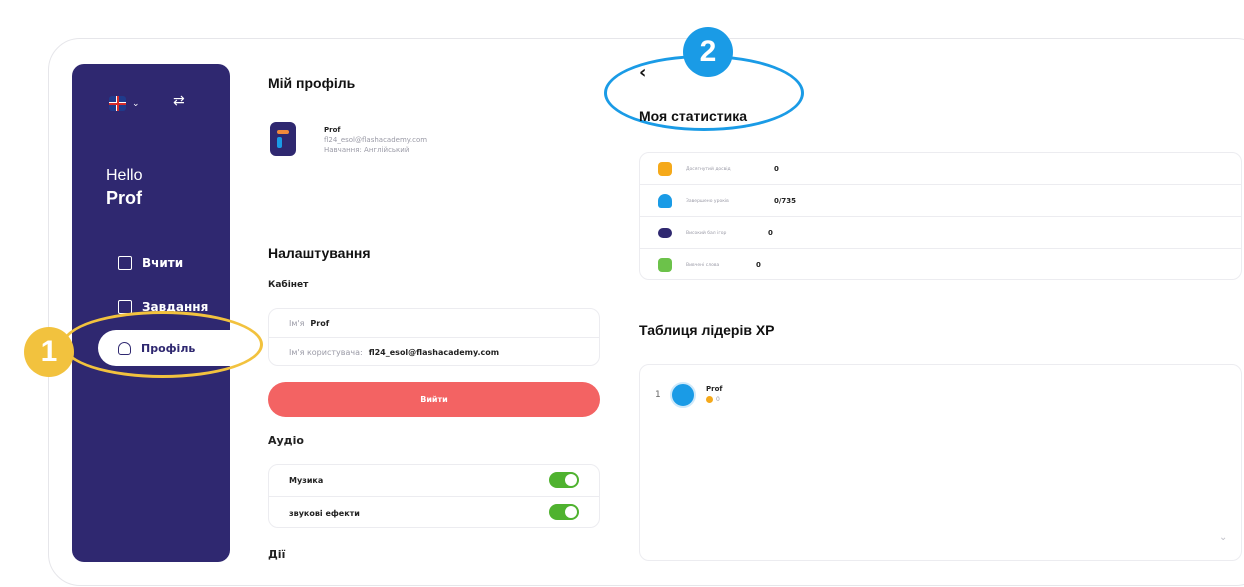 The width and height of the screenshot is (1244, 587). I want to click on profile-title: Мій профіль, so click(312, 83).